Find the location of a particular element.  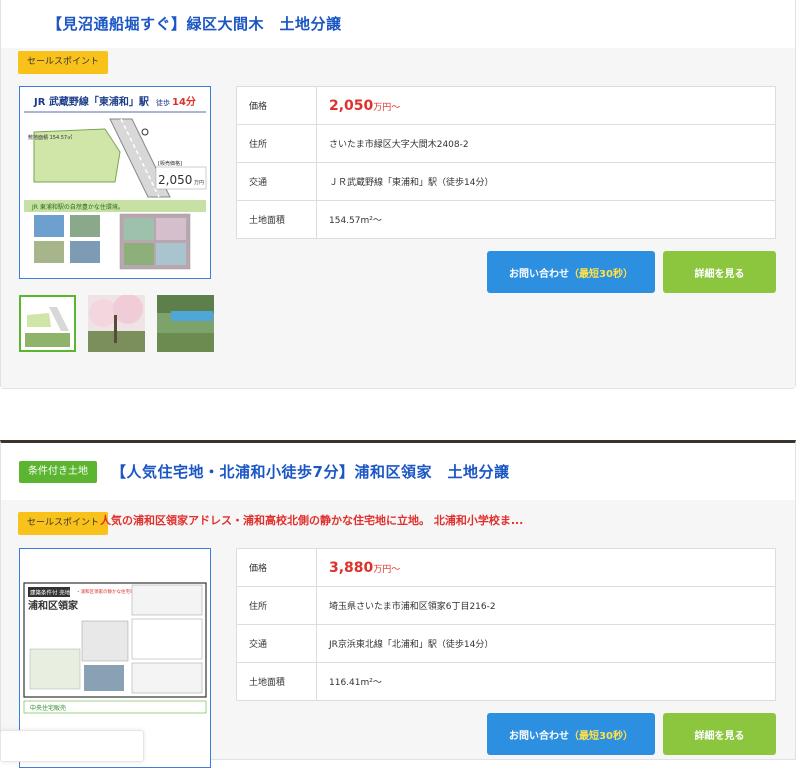

info-row-address: 住所 埼玉県さいたま市浦和区領家6丁目216-2 is located at coordinates (506, 605).